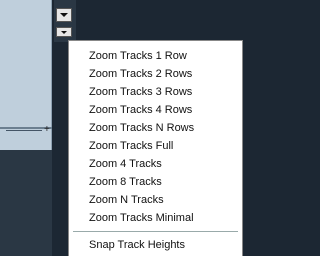 The image size is (320, 256). Describe the element at coordinates (155, 74) in the screenshot. I see `menu-item-zoom-tracks-2-rows: Zoom Tracks 2 Rows` at that location.